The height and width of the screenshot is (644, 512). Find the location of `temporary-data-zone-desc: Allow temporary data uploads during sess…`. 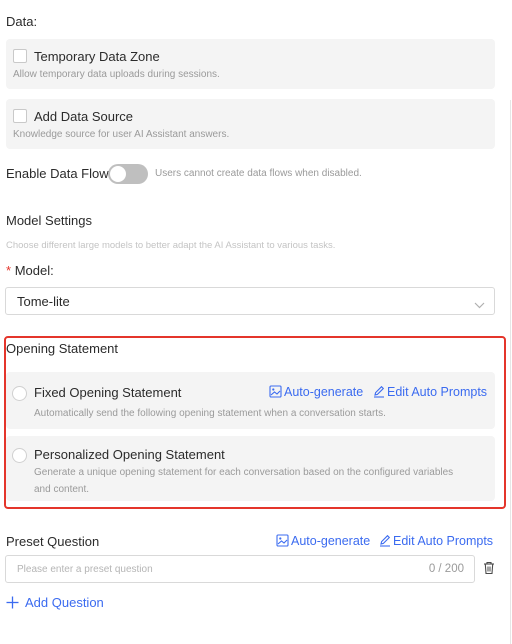

temporary-data-zone-desc: Allow temporary data uploads during sess… is located at coordinates (116, 74).